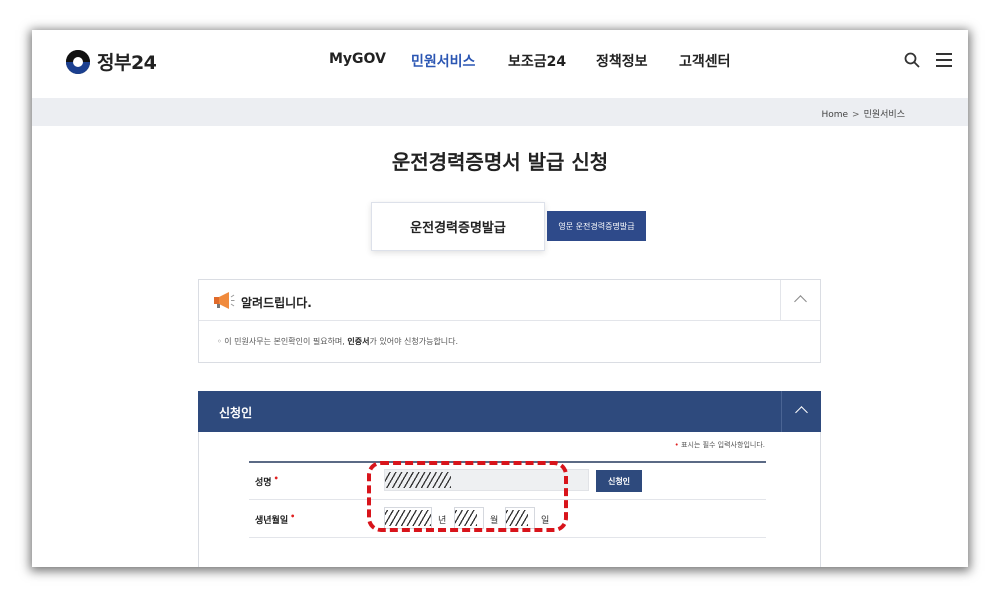 This screenshot has width=1000, height=599. What do you see at coordinates (263, 483) in the screenshot?
I see `name-label-text: 성명` at bounding box center [263, 483].